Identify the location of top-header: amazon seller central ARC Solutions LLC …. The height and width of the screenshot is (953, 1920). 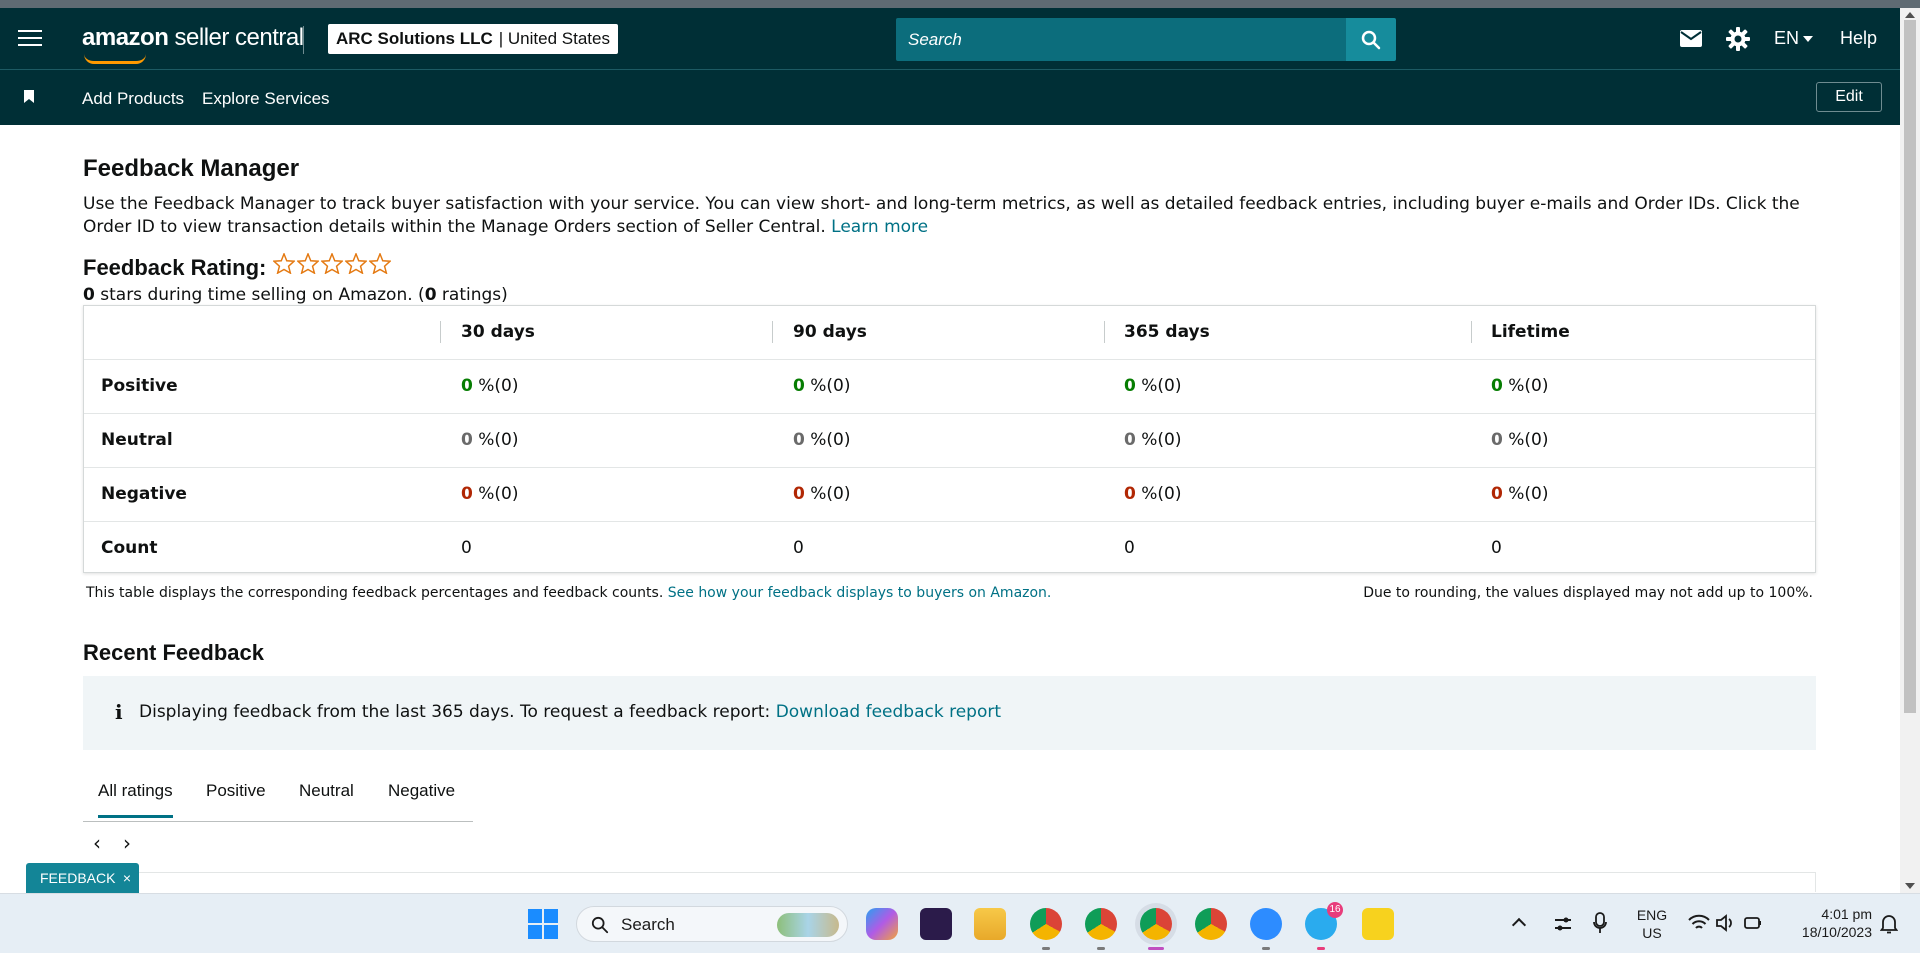
(950, 39).